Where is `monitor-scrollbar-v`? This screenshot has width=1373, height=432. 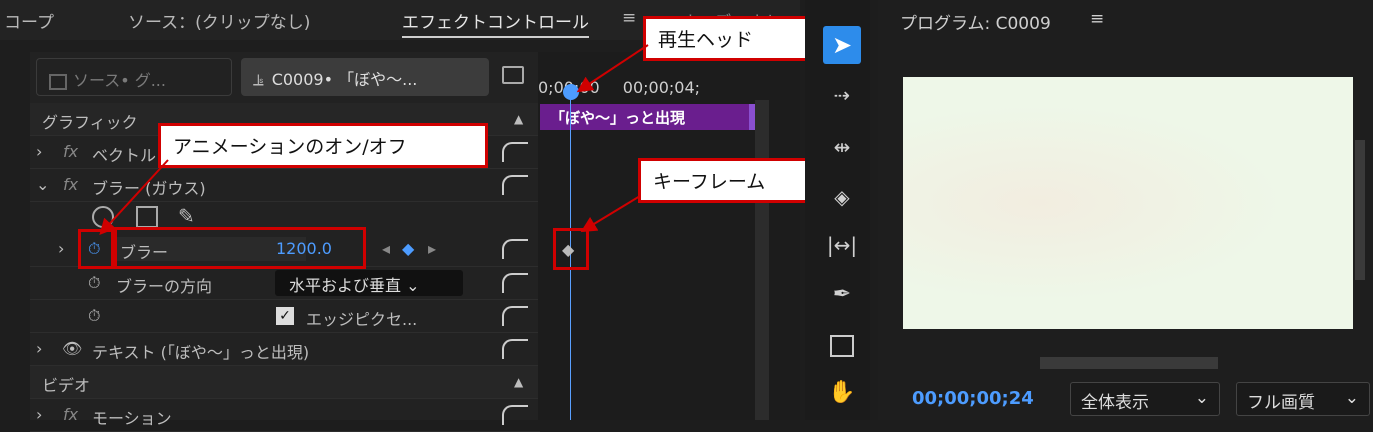 monitor-scrollbar-v is located at coordinates (1360, 210).